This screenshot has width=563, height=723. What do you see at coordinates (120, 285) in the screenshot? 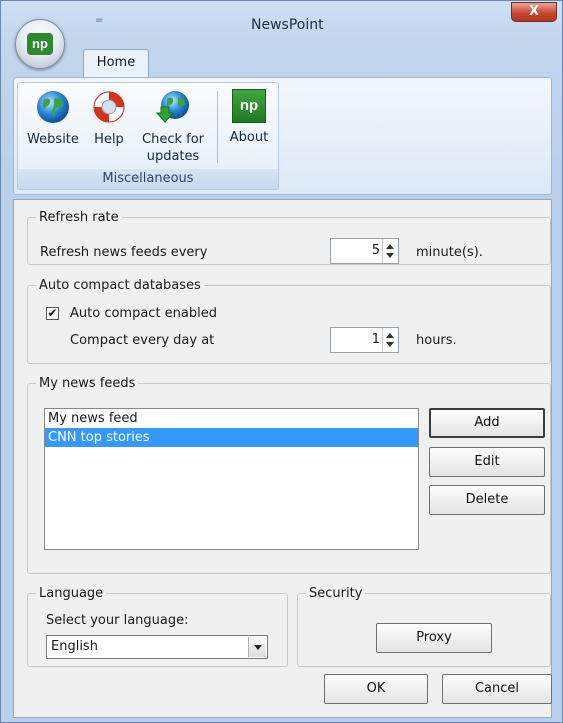
I see `auto-compact-legend: Auto compact databases` at bounding box center [120, 285].